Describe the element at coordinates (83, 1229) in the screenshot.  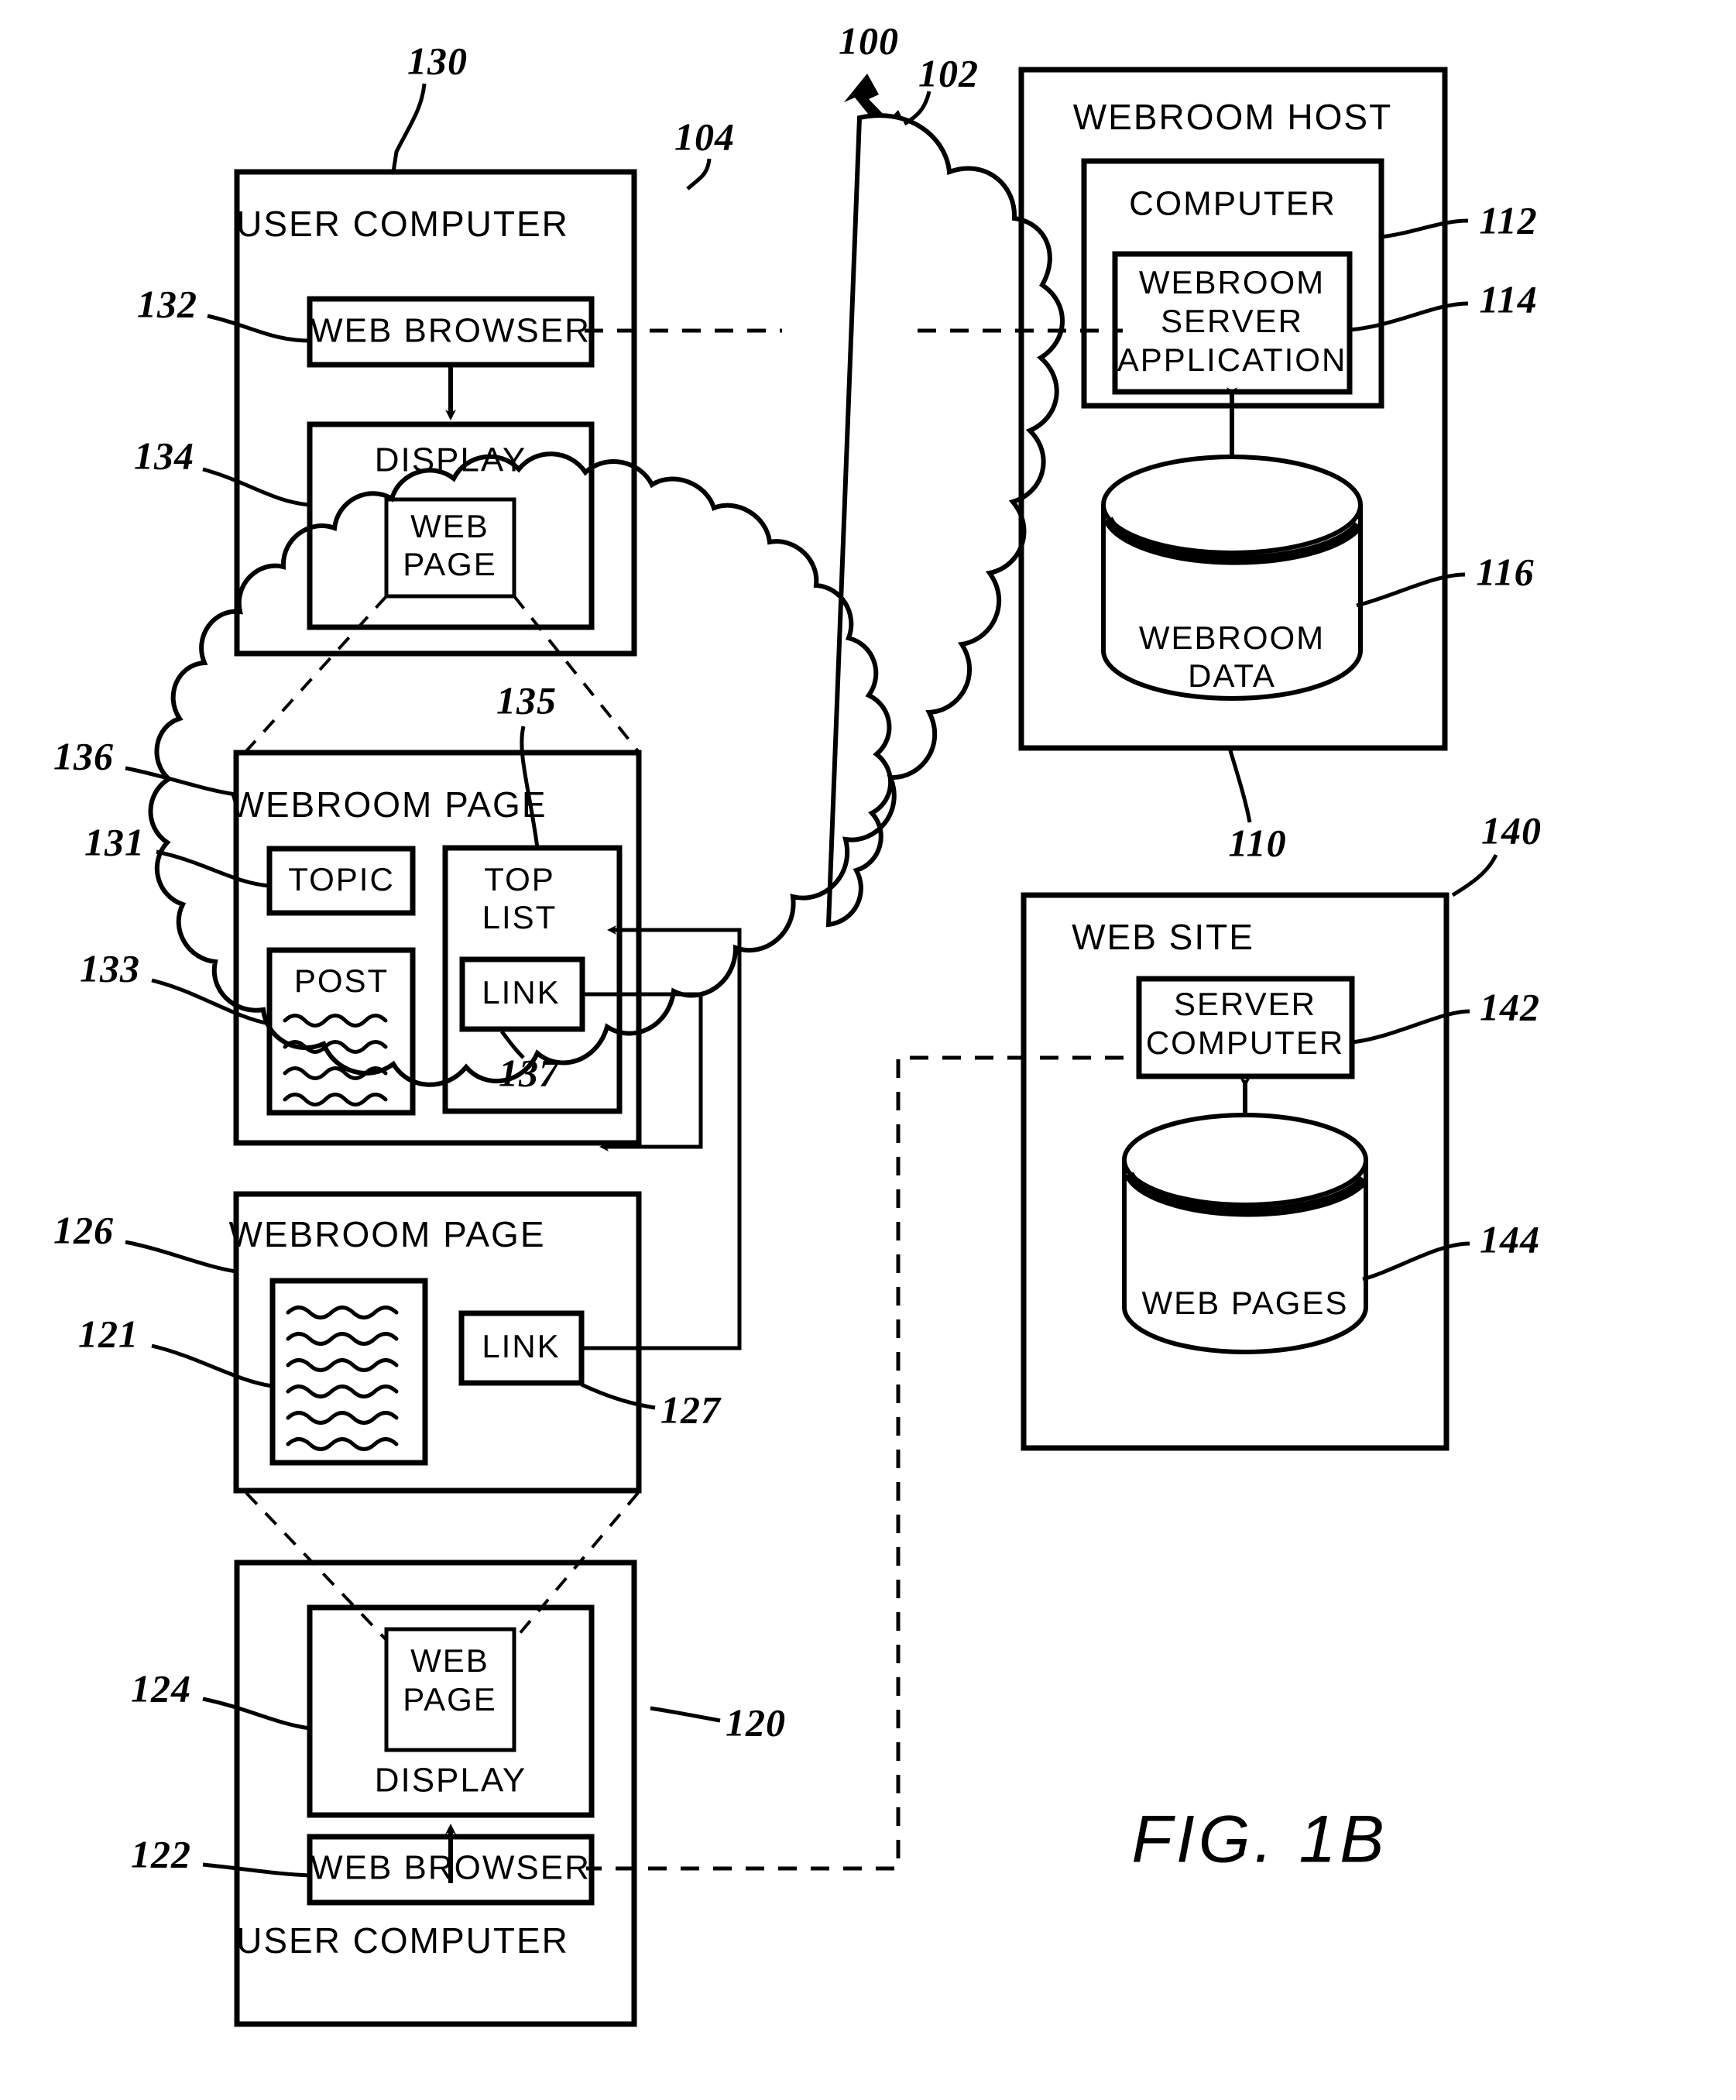
I see `ref-126: 126` at that location.